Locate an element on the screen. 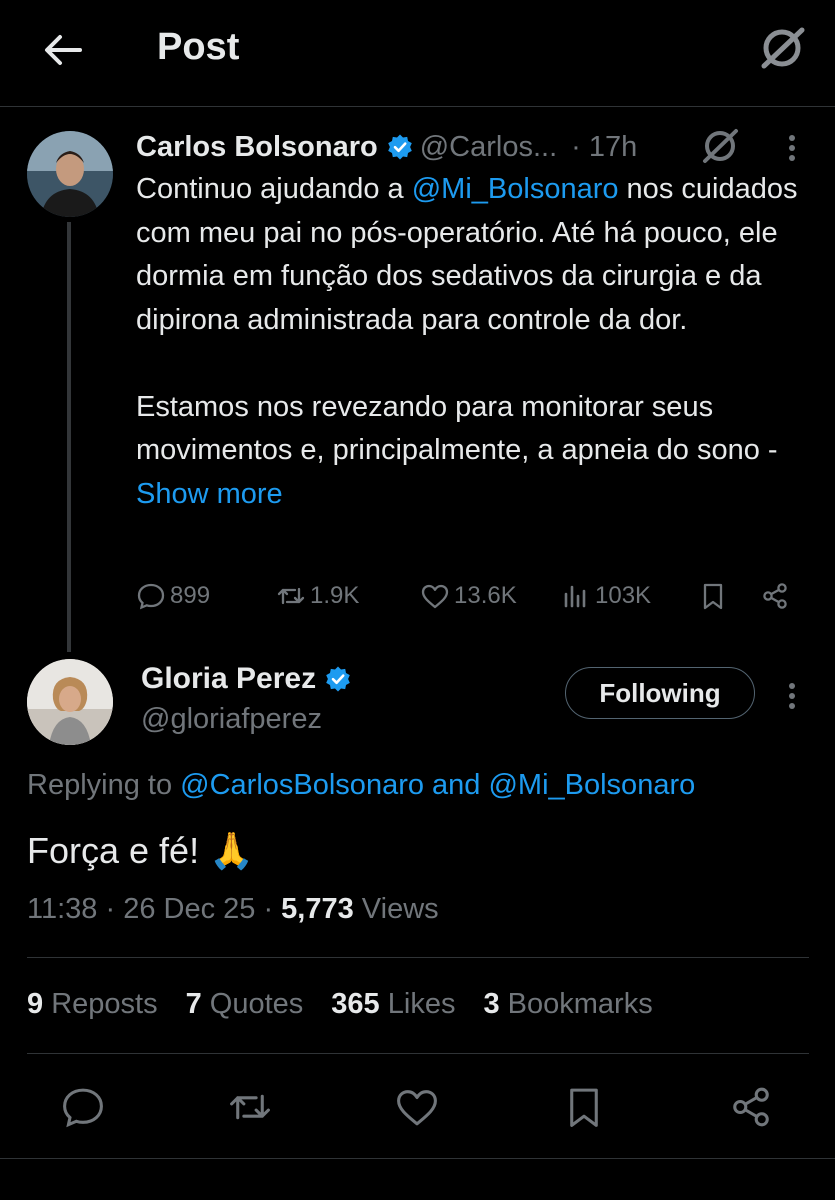 The height and width of the screenshot is (1200, 835). reply-button: 899 is located at coordinates (173, 596).